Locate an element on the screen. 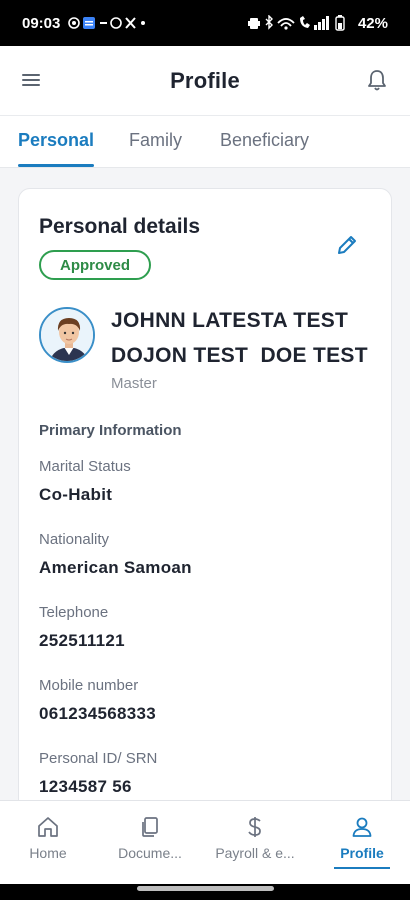  avatar is located at coordinates (67, 335).